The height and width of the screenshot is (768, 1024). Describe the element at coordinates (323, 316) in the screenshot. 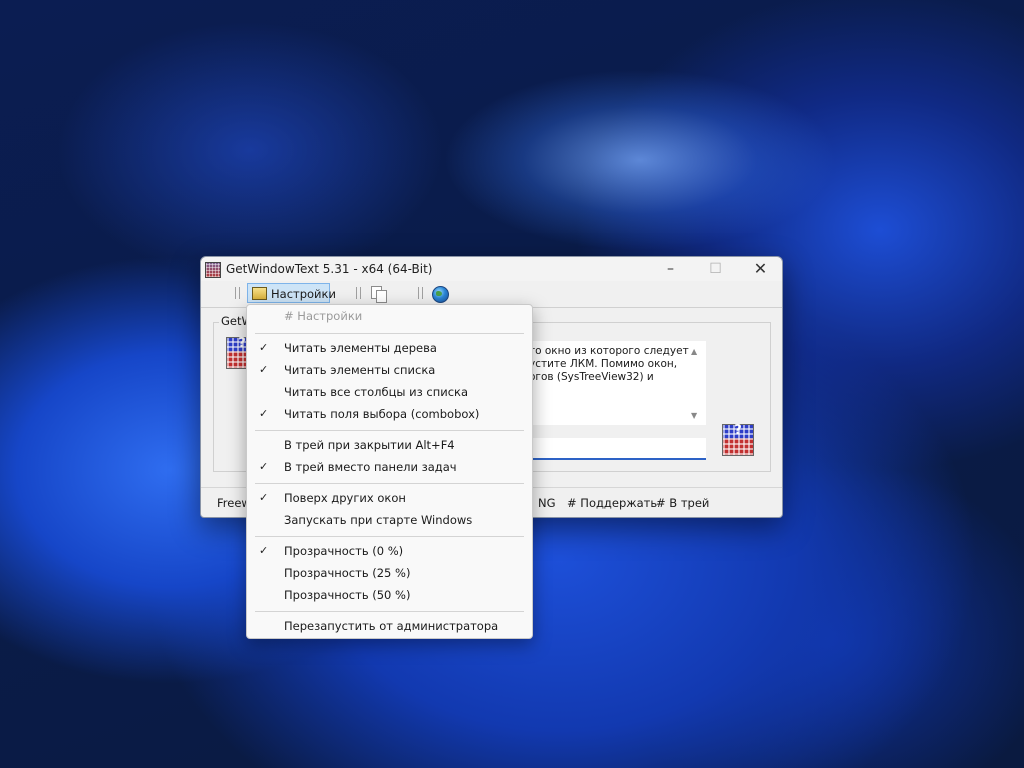

I see `menu-header-label: # Настройки` at that location.